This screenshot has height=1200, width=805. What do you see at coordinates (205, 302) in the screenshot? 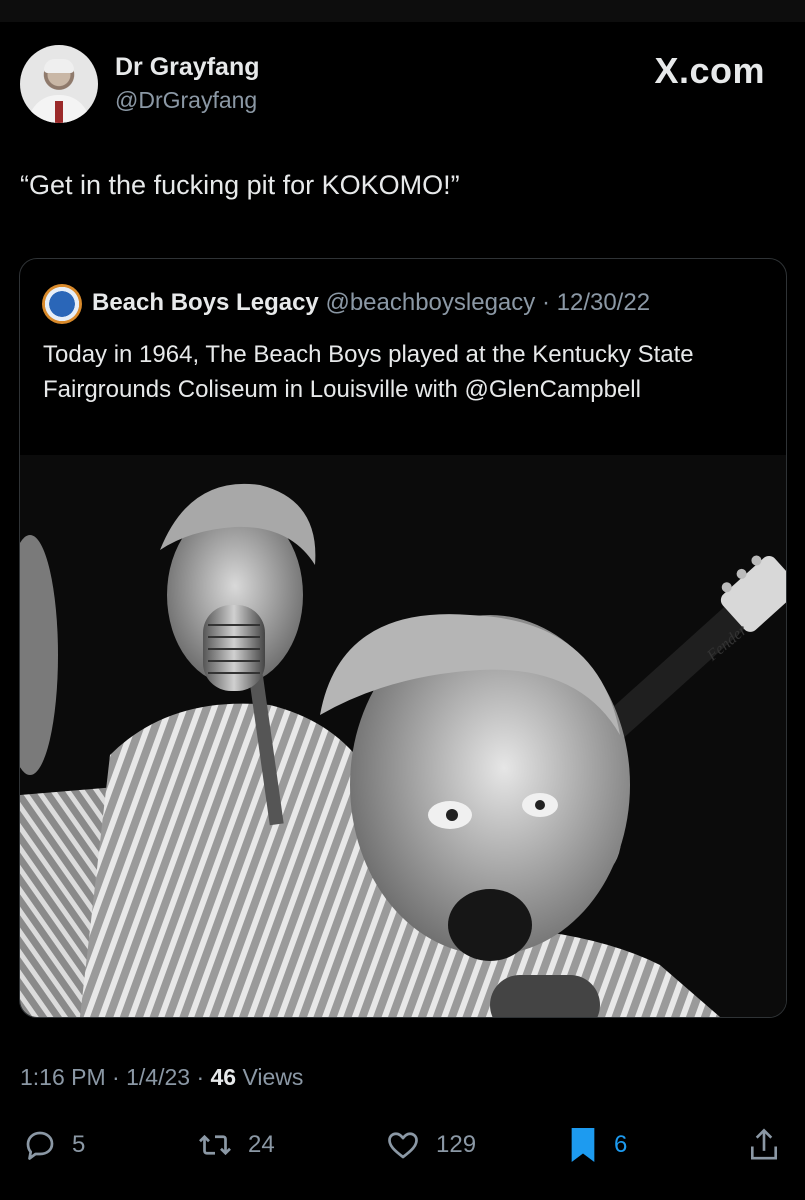
I see `quoted-author-name: Beach Boys Legacy` at bounding box center [205, 302].